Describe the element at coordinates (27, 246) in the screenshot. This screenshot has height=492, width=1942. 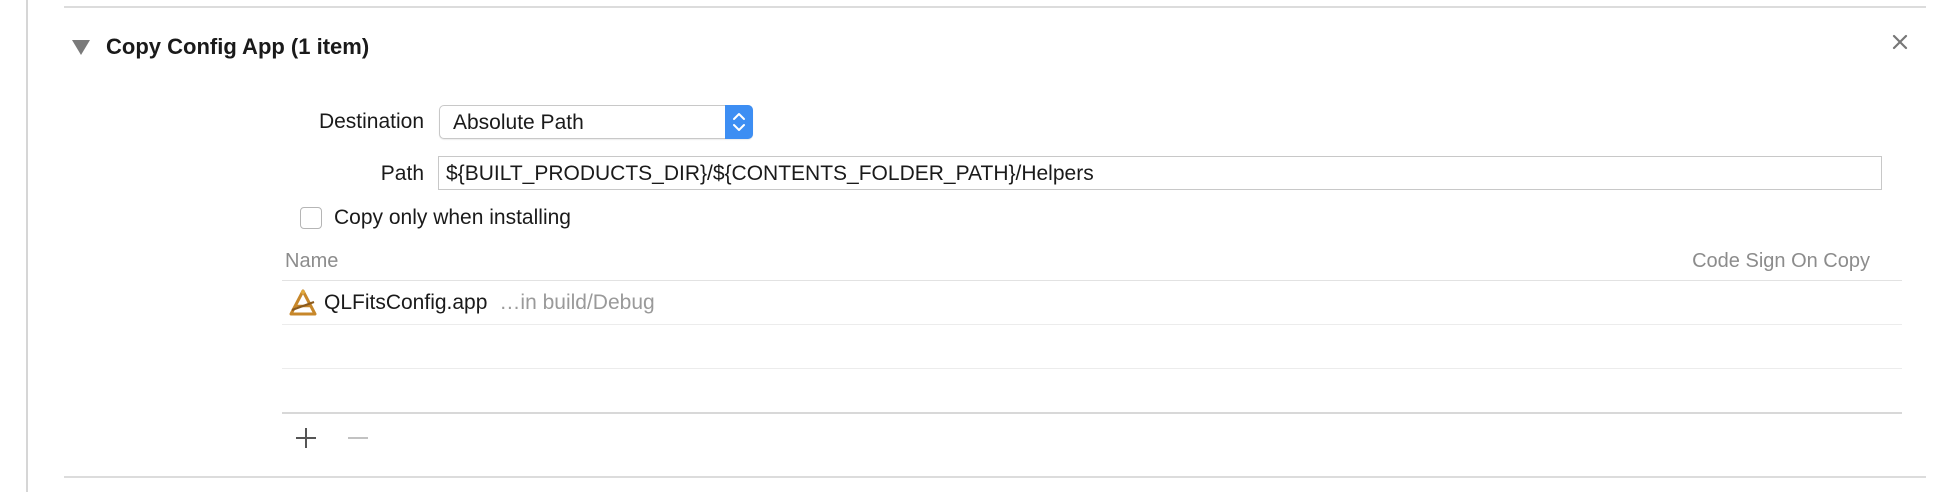
I see `left-divider` at that location.